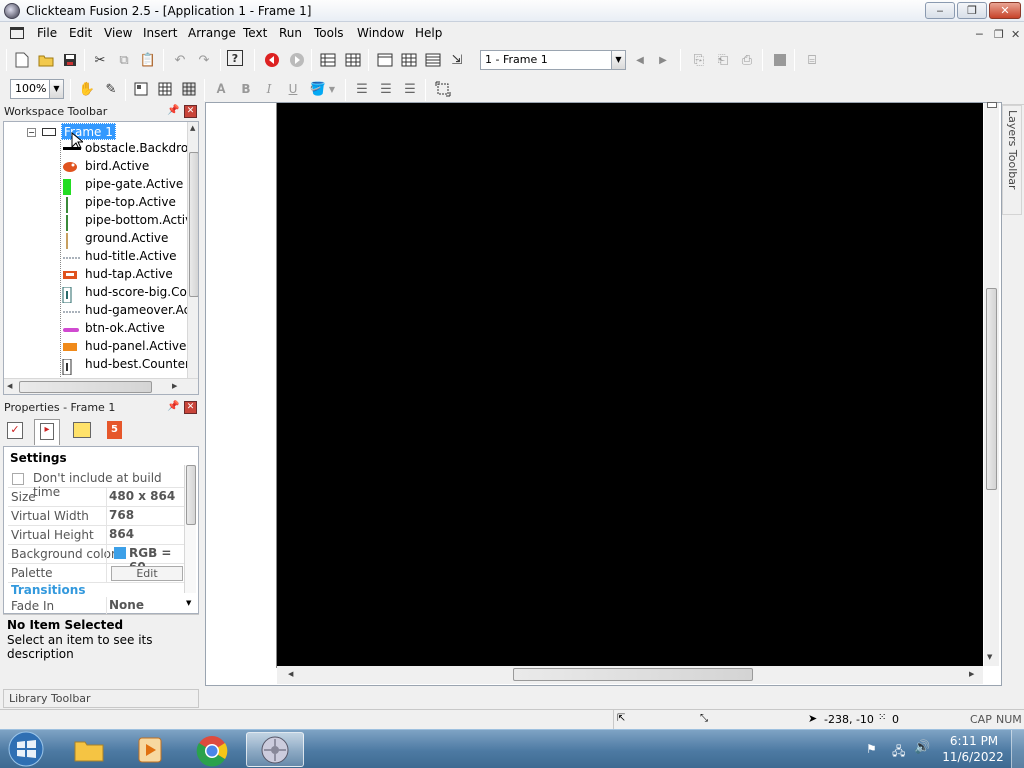 The width and height of the screenshot is (1024, 768). Describe the element at coordinates (409, 60) in the screenshot. I see `event-editor-icon` at that location.